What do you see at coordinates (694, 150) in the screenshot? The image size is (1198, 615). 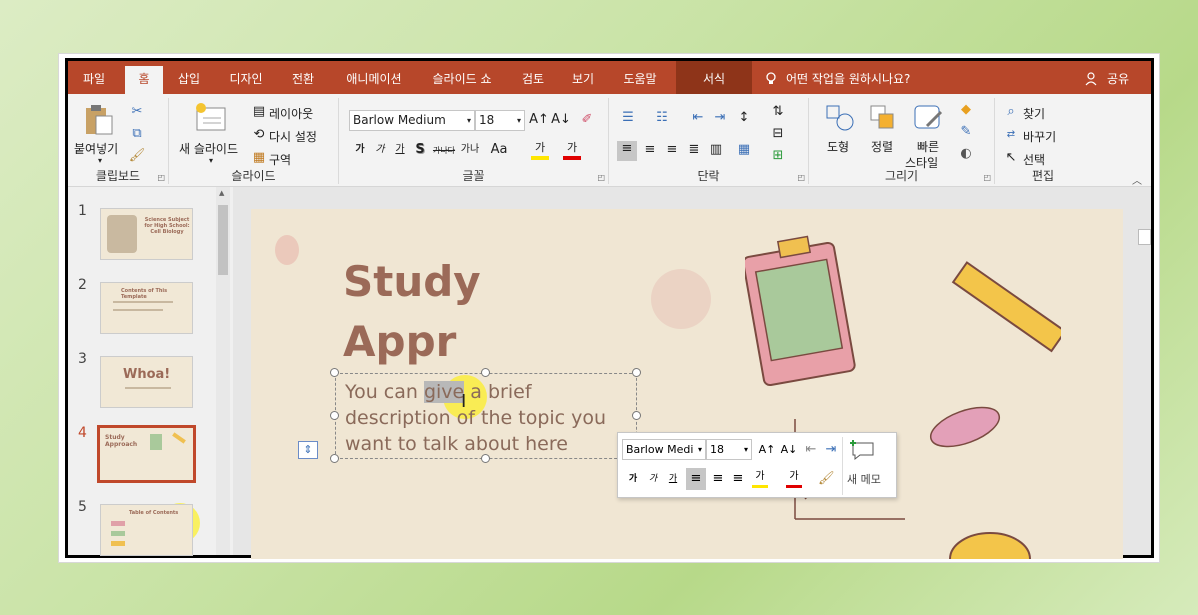 I see `justify-icon: ≣` at bounding box center [694, 150].